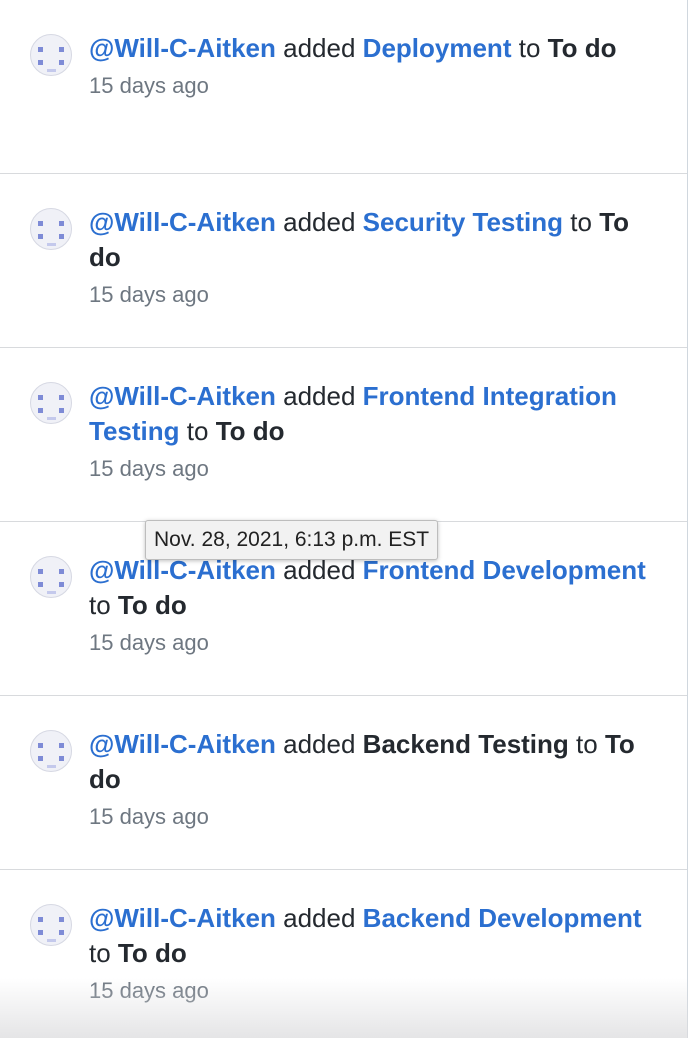 The height and width of the screenshot is (1038, 696). I want to click on timestamp-tooltip: Nov. 28, 2021, 6:13 p.m. EST, so click(292, 540).